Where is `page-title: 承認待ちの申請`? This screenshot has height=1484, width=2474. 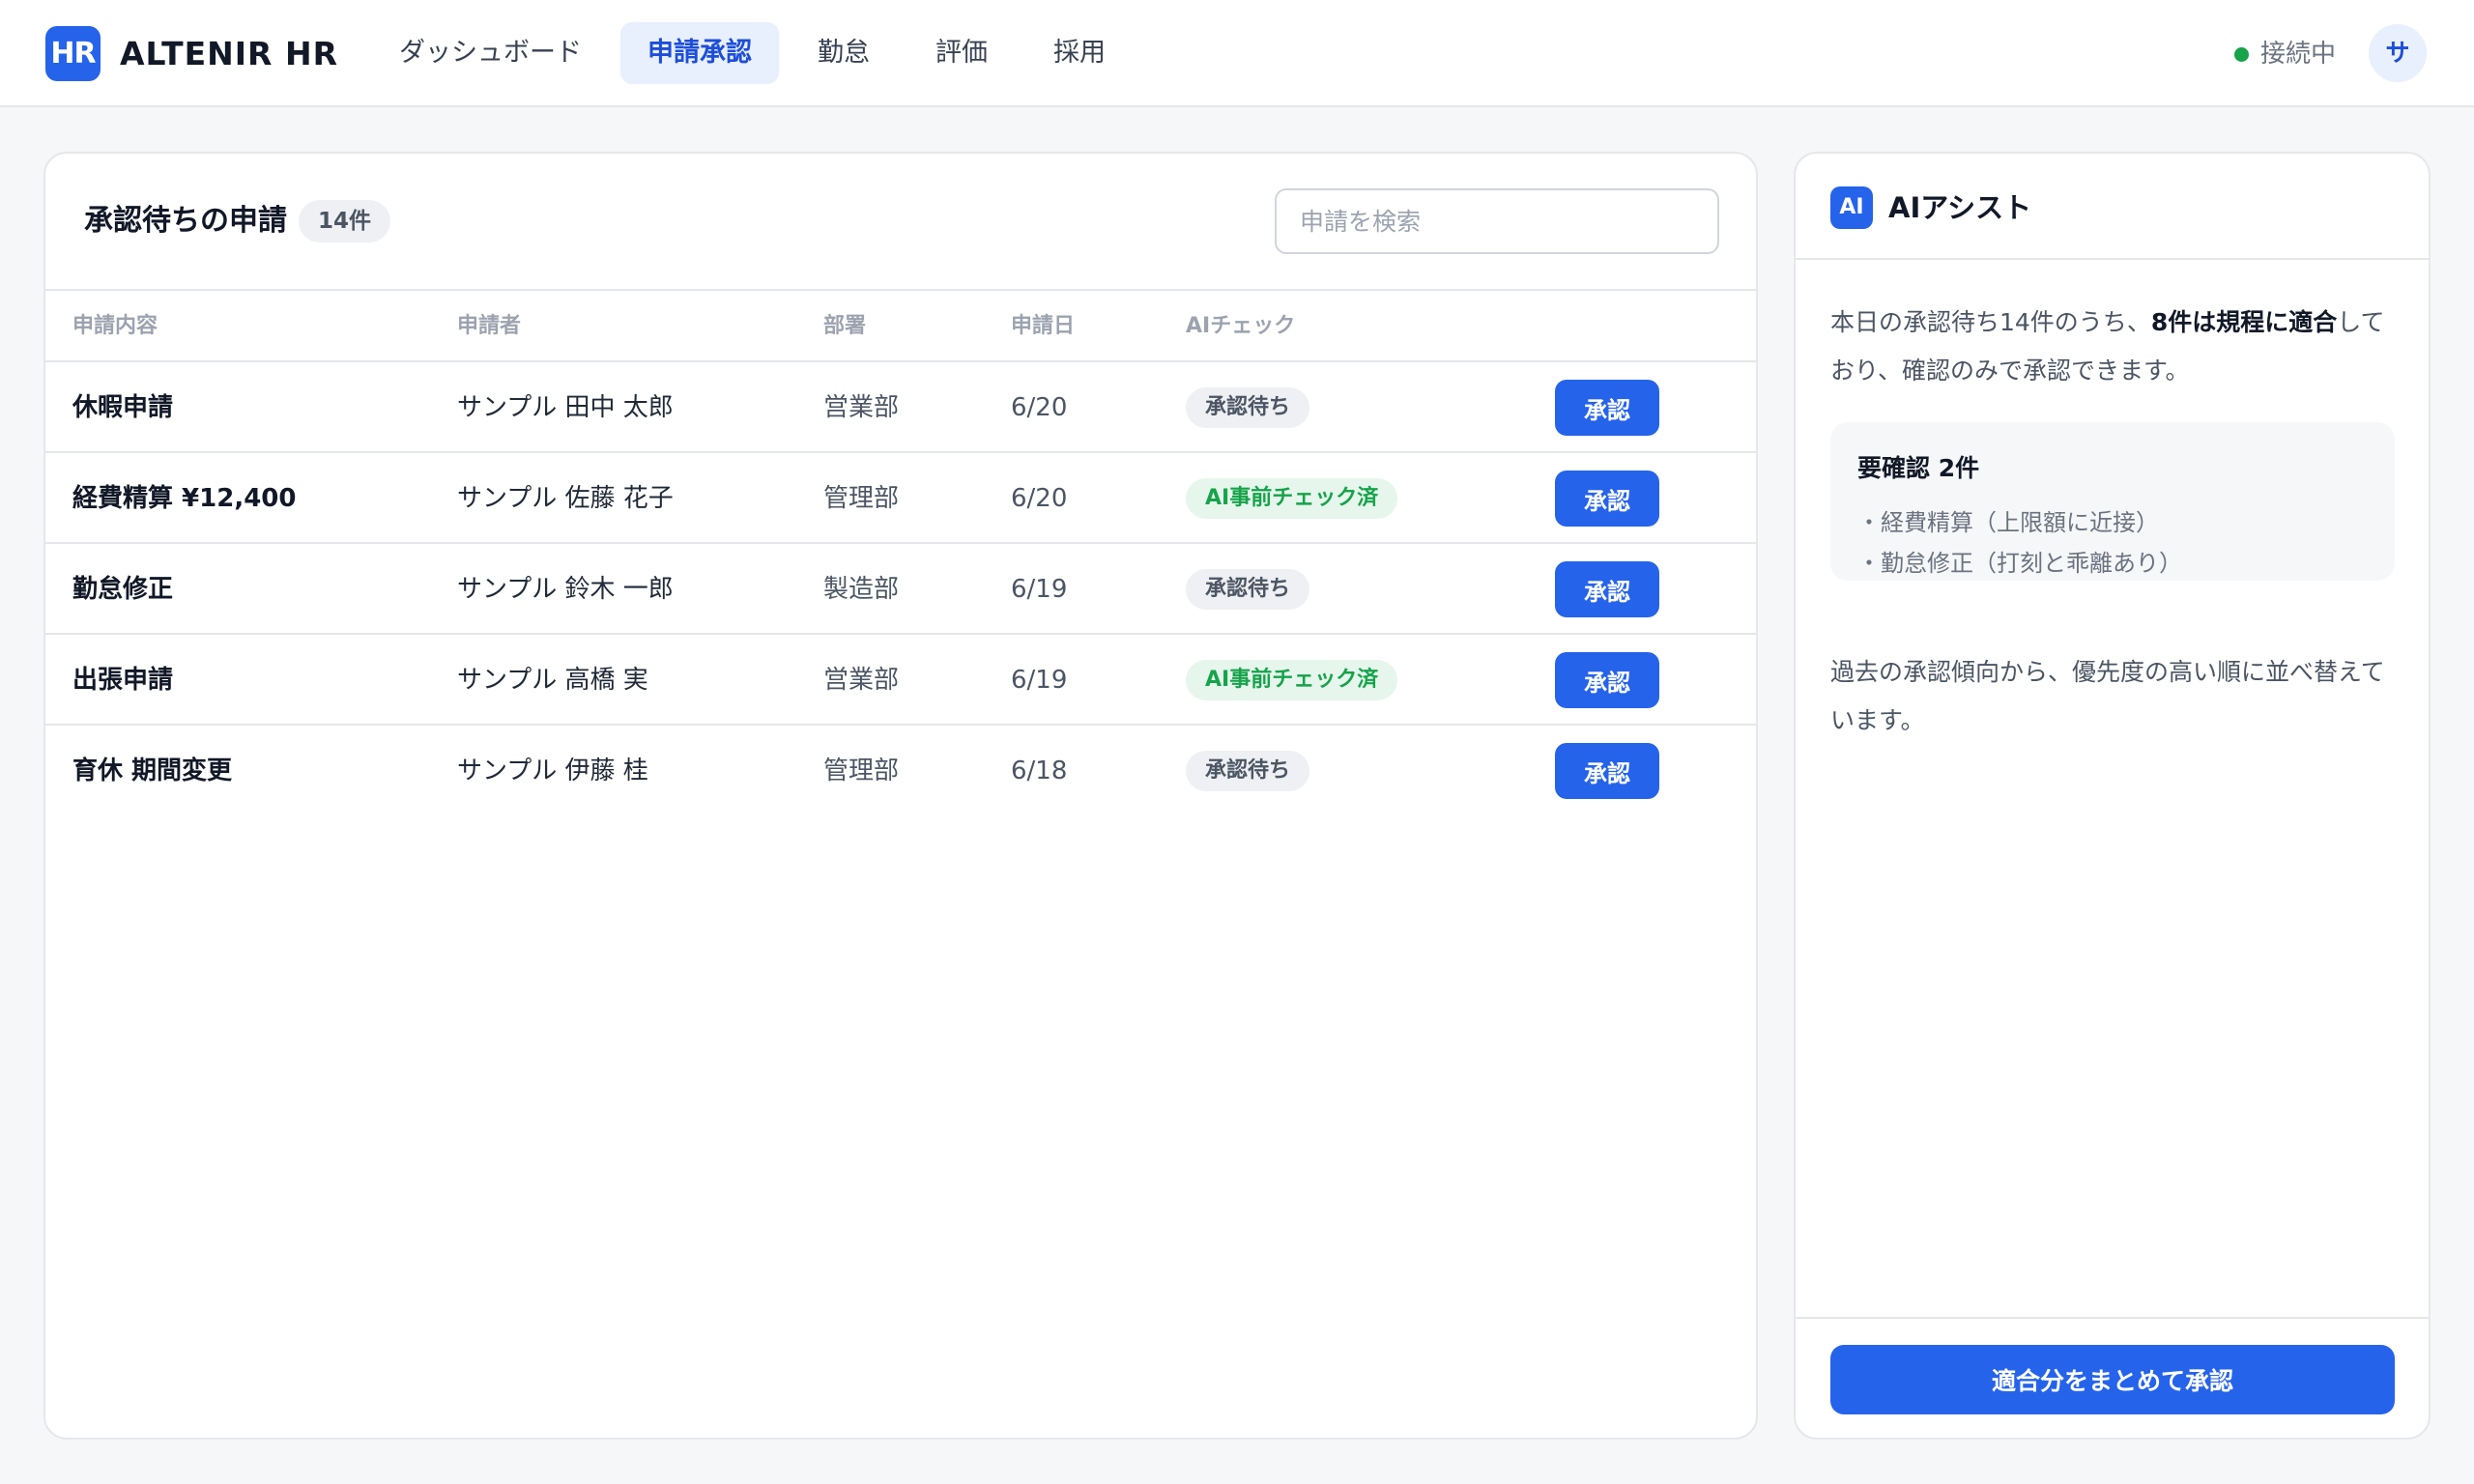
page-title: 承認待ちの申請 is located at coordinates (186, 221).